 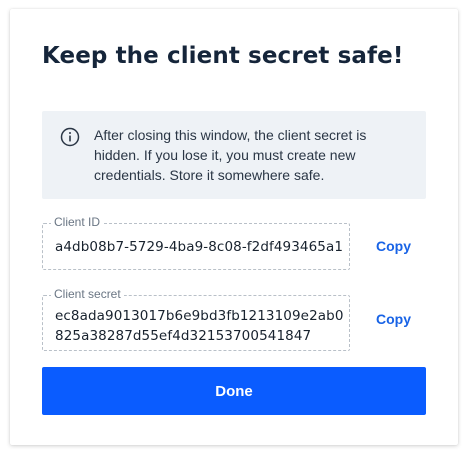 I want to click on copy-client-secret-button: Copy, so click(x=393, y=319).